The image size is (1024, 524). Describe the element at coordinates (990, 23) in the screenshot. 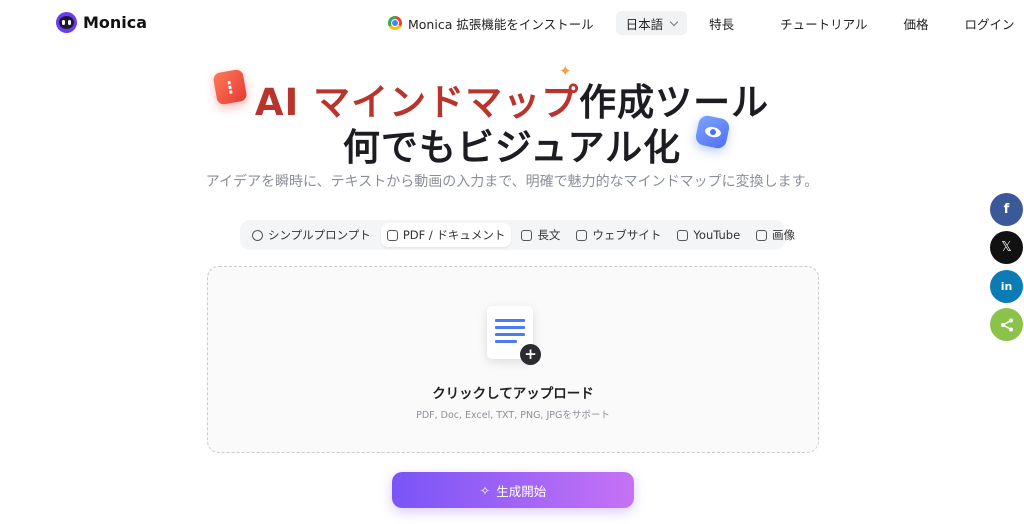

I see `nav-login: ログイン` at that location.